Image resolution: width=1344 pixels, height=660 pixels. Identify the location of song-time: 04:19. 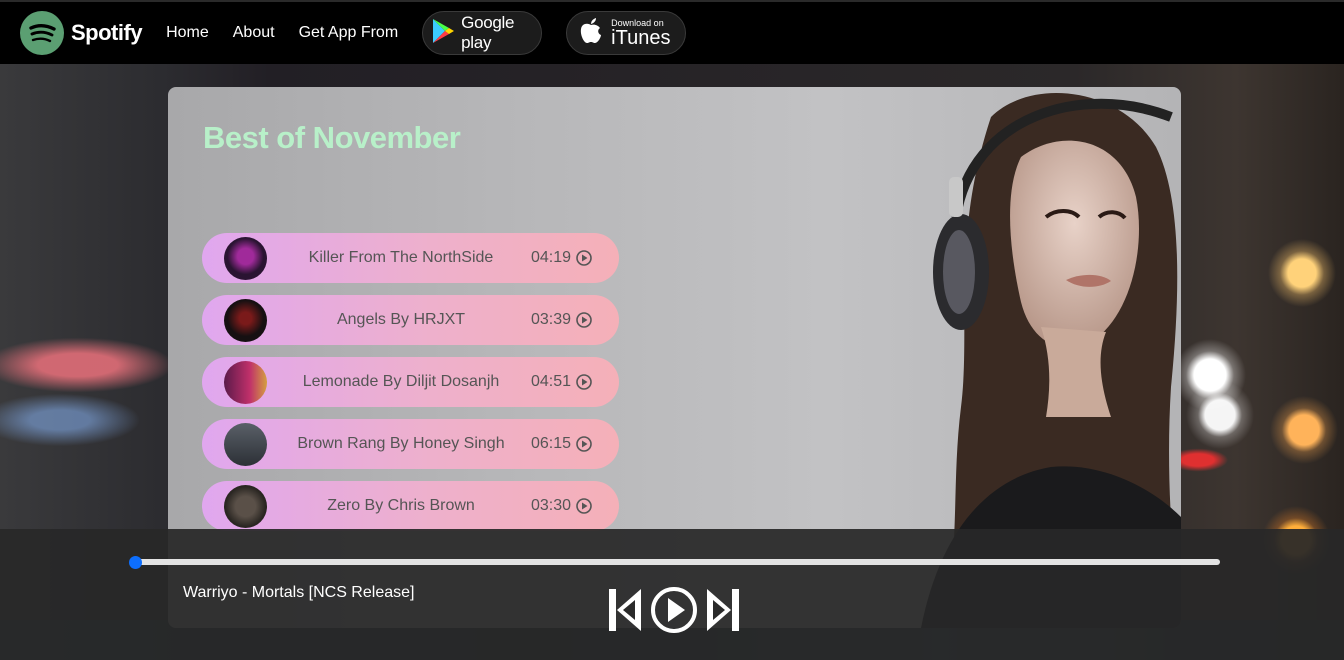
(561, 258).